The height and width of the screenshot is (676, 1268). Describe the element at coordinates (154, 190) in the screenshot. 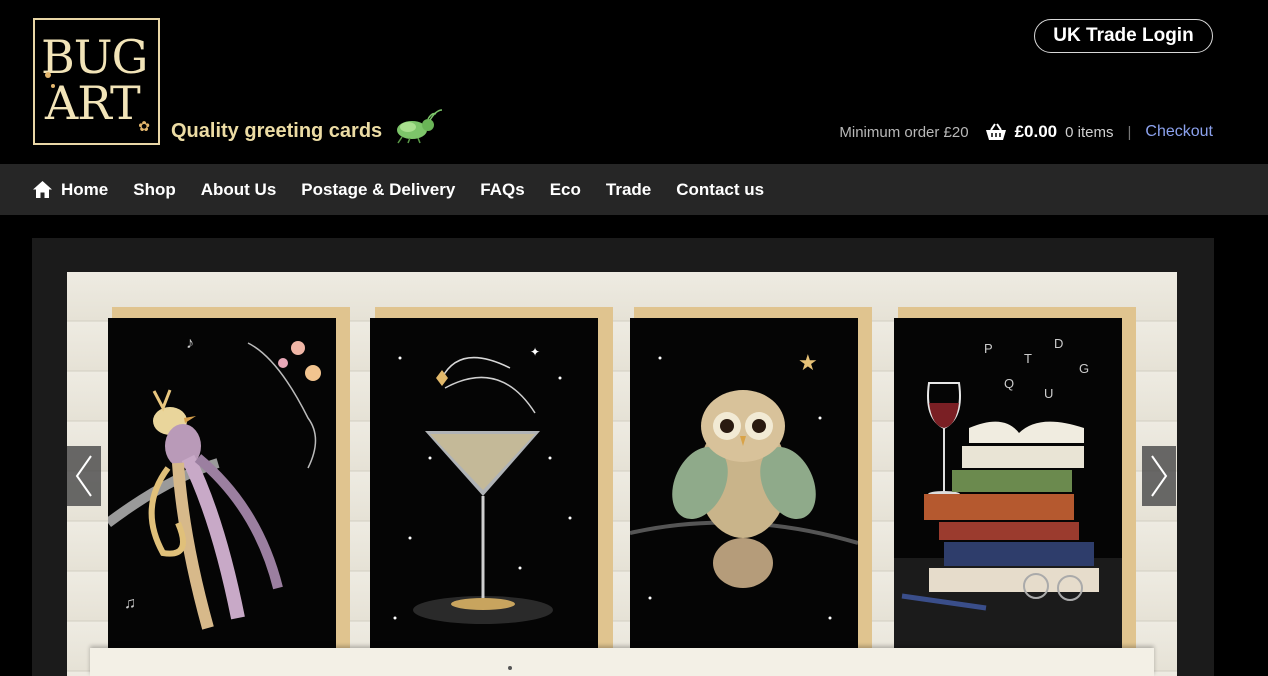

I see `nav-shop: Shop` at that location.